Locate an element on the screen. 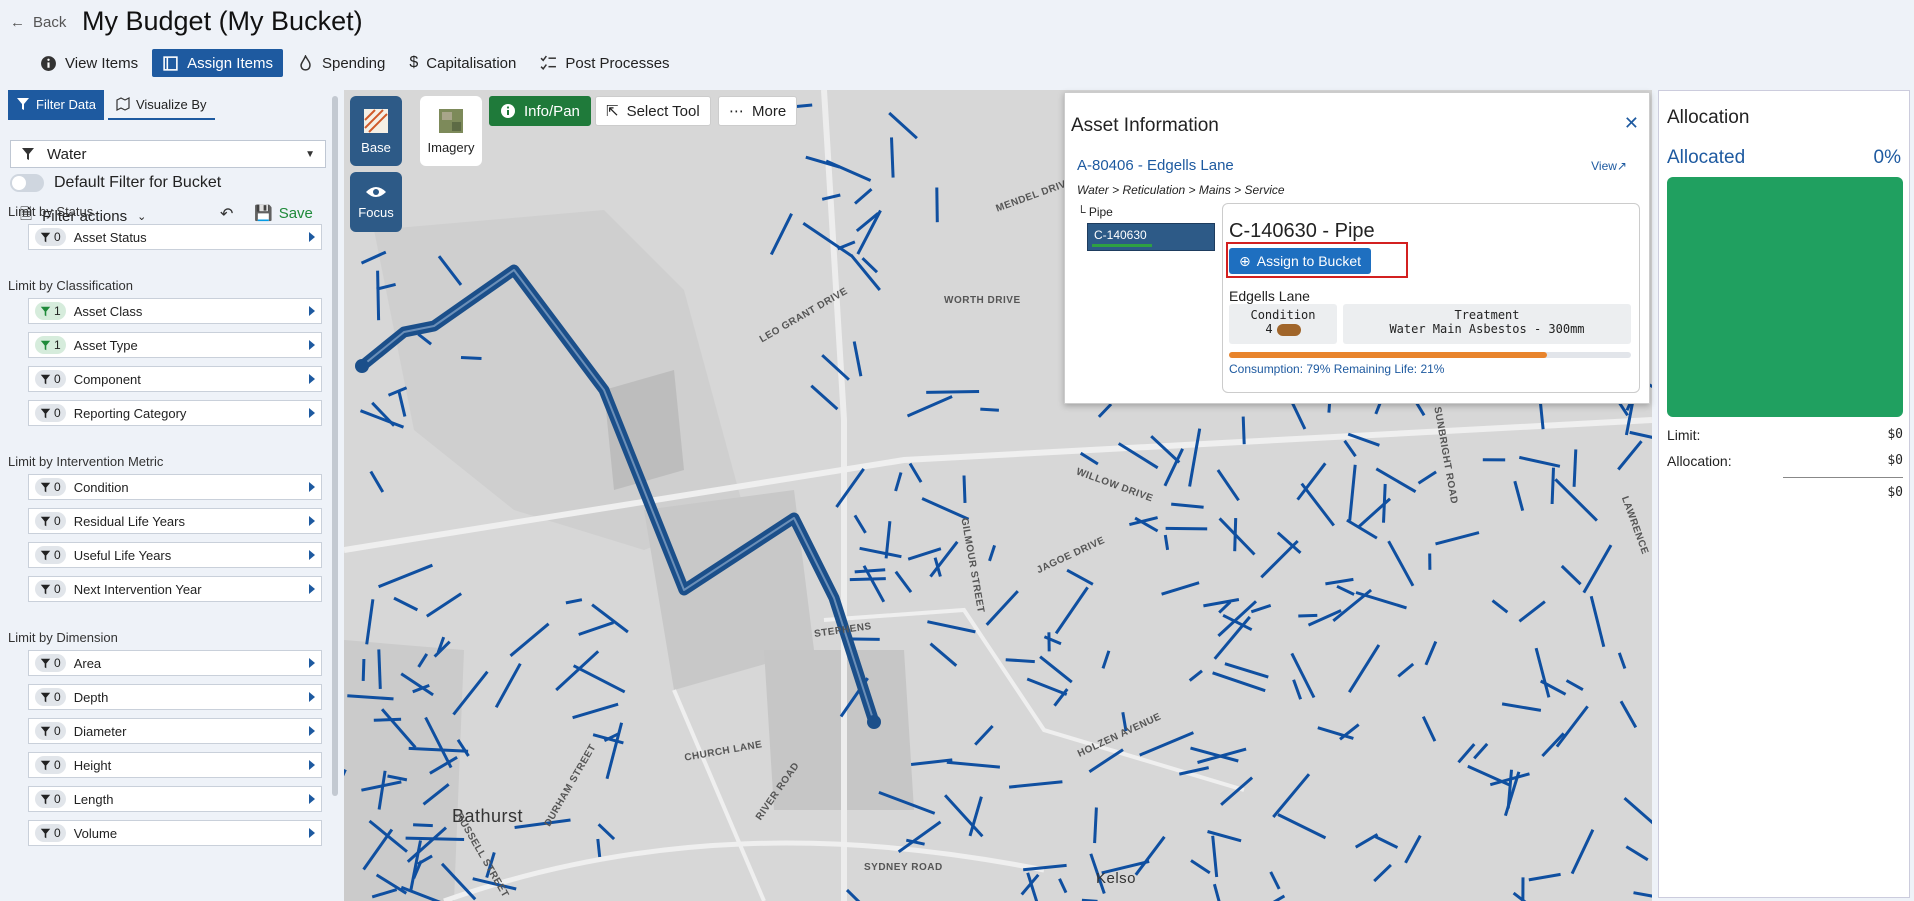  consumption-bar-fill is located at coordinates (1388, 355).